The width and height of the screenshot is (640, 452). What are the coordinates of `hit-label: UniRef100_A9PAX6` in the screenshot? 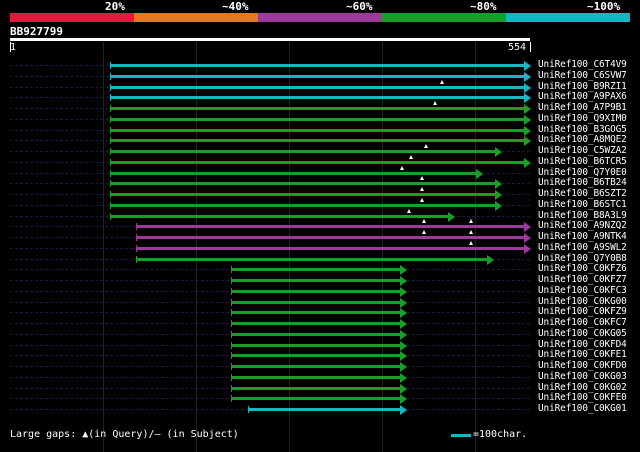 It's located at (582, 96).